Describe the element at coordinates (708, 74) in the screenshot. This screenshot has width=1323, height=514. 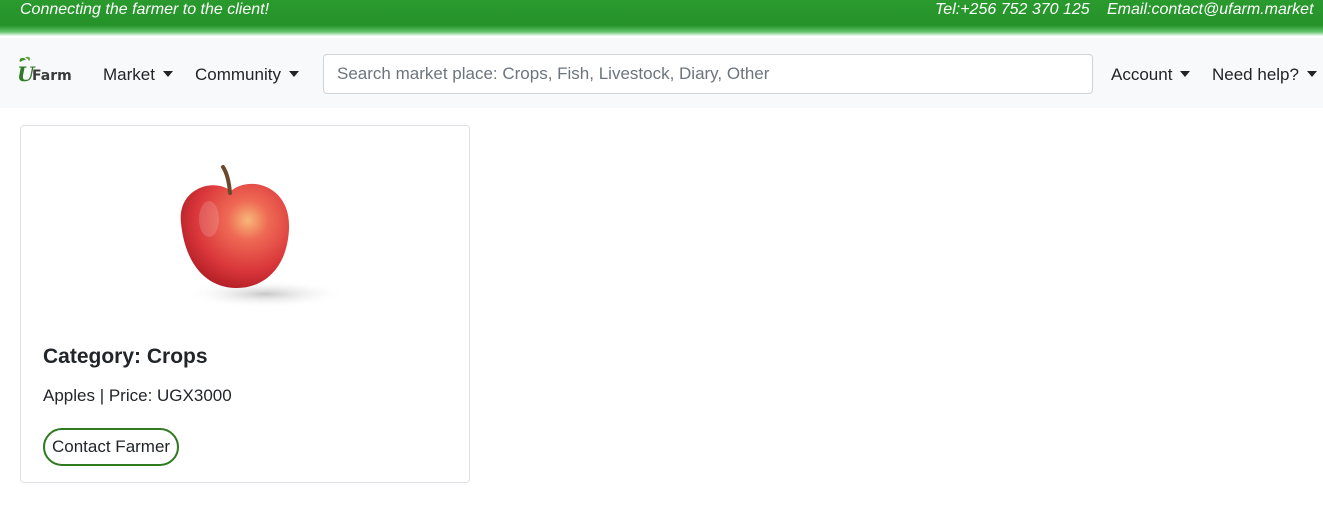
I see `search-input` at that location.